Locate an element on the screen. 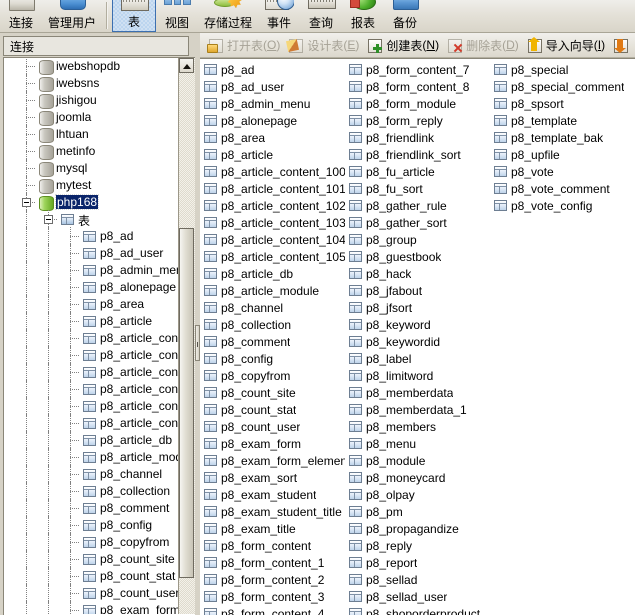  list-item: p8_keywordid is located at coordinates (417, 341).